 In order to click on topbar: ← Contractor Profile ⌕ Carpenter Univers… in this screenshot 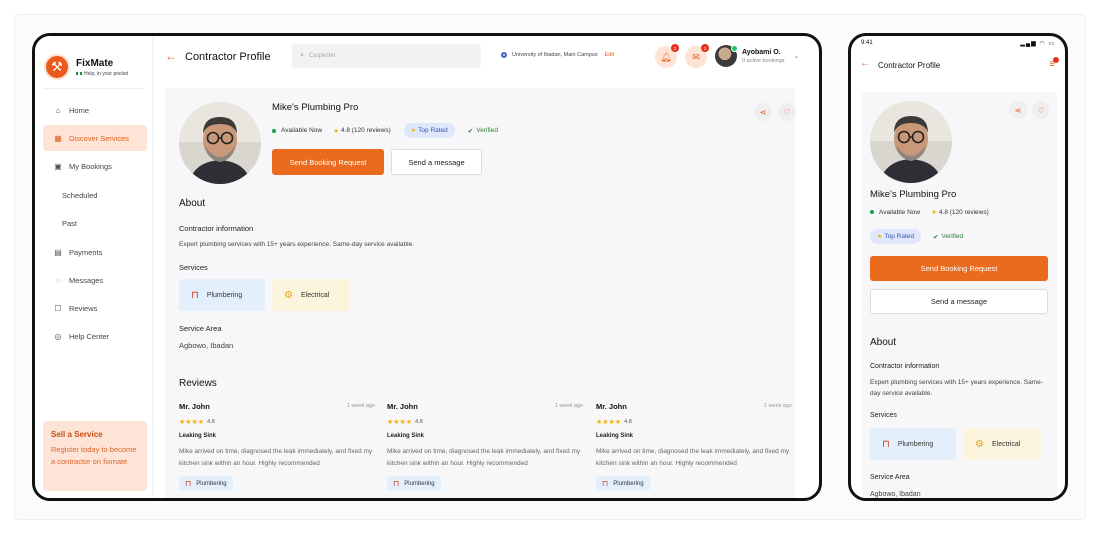, I will do `click(486, 57)`.